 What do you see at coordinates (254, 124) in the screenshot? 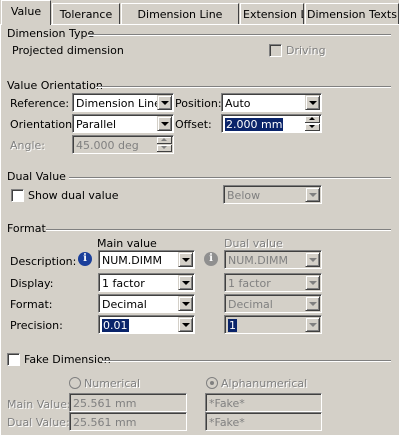
I see `offset-value: 2.000 mm` at bounding box center [254, 124].